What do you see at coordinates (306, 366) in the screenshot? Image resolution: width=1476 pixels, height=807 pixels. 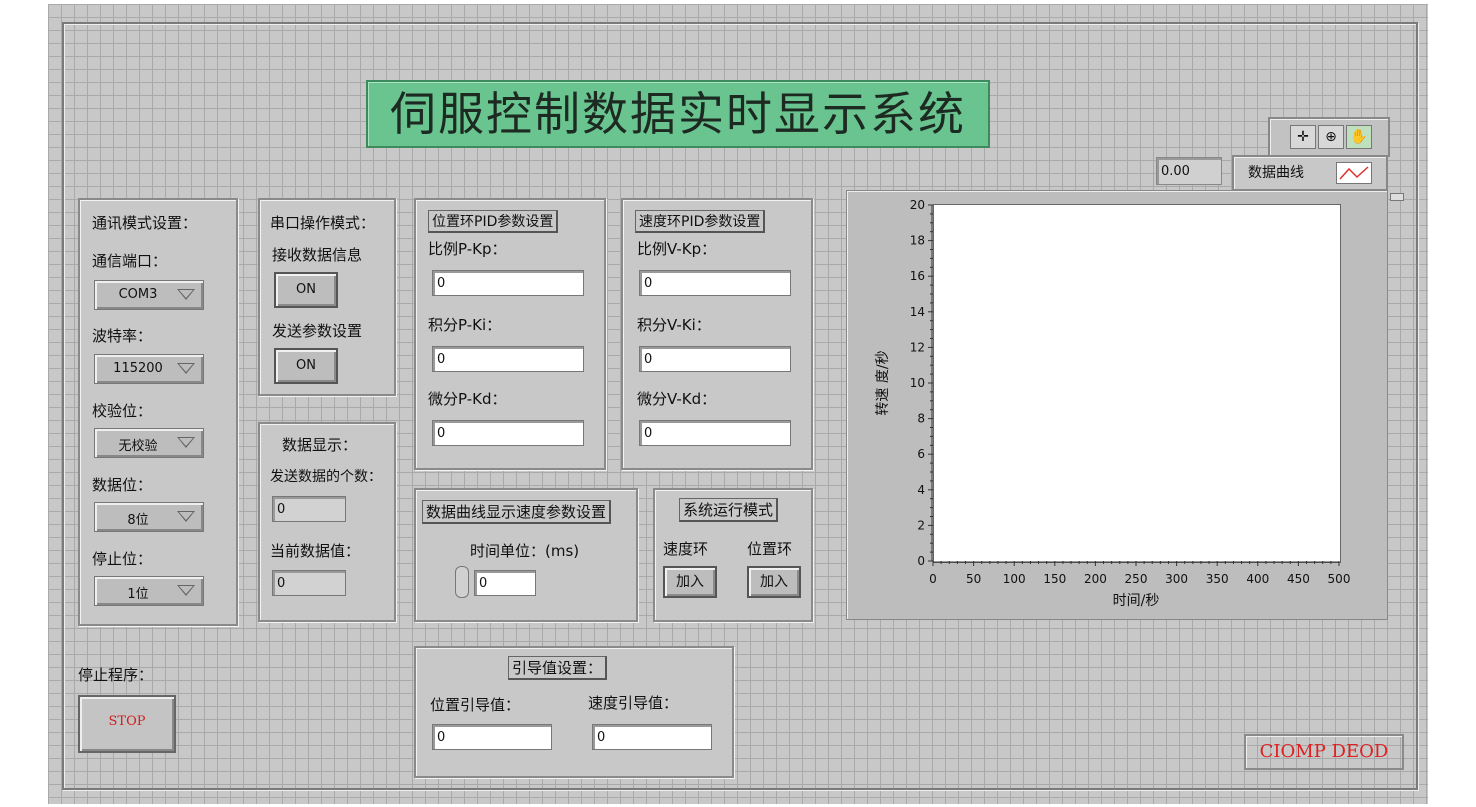 I see `send-toggle-button: ON` at bounding box center [306, 366].